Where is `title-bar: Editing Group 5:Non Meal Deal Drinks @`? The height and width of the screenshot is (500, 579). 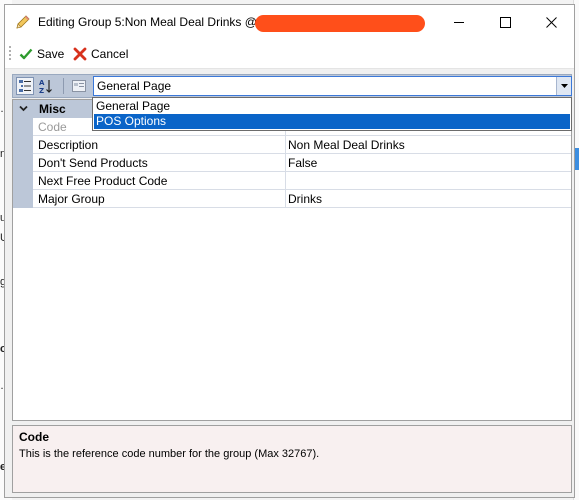 title-bar: Editing Group 5:Non Meal Deal Drinks @ is located at coordinates (289, 22).